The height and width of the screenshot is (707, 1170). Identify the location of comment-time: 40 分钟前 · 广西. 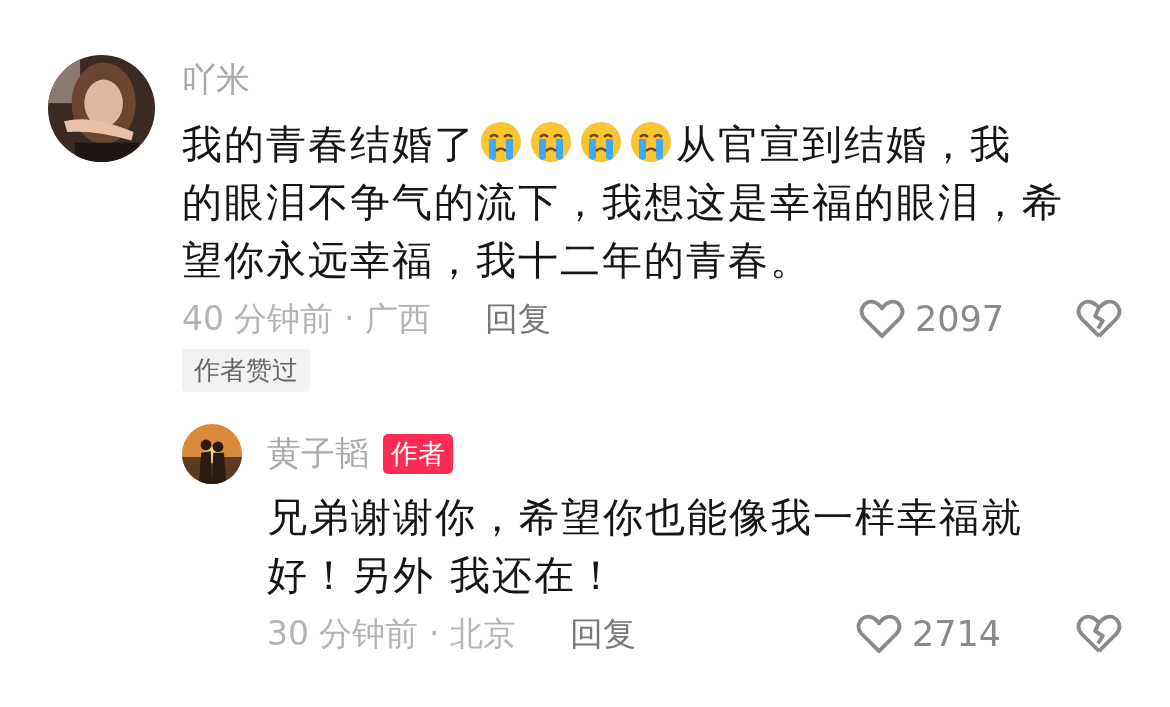
(306, 318).